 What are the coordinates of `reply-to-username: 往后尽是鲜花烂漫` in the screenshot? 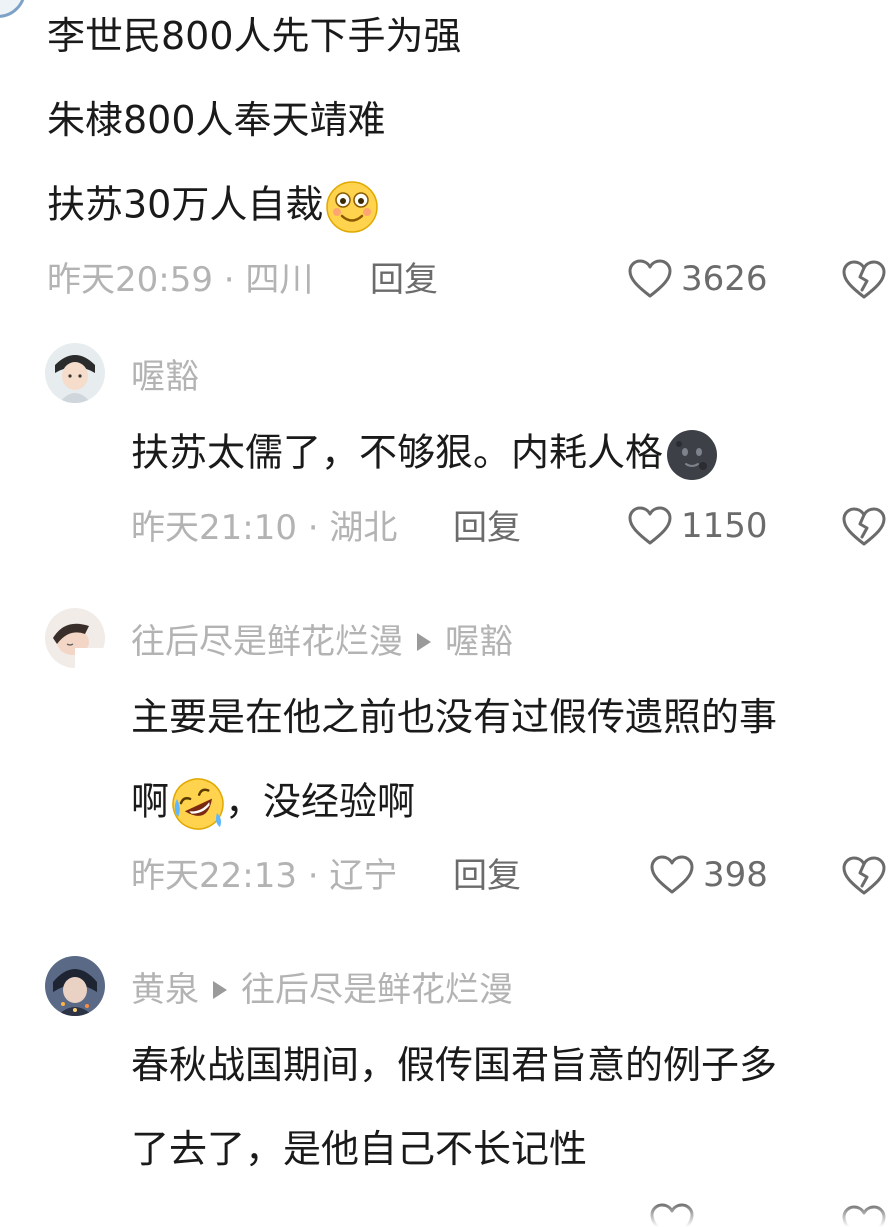 It's located at (377, 990).